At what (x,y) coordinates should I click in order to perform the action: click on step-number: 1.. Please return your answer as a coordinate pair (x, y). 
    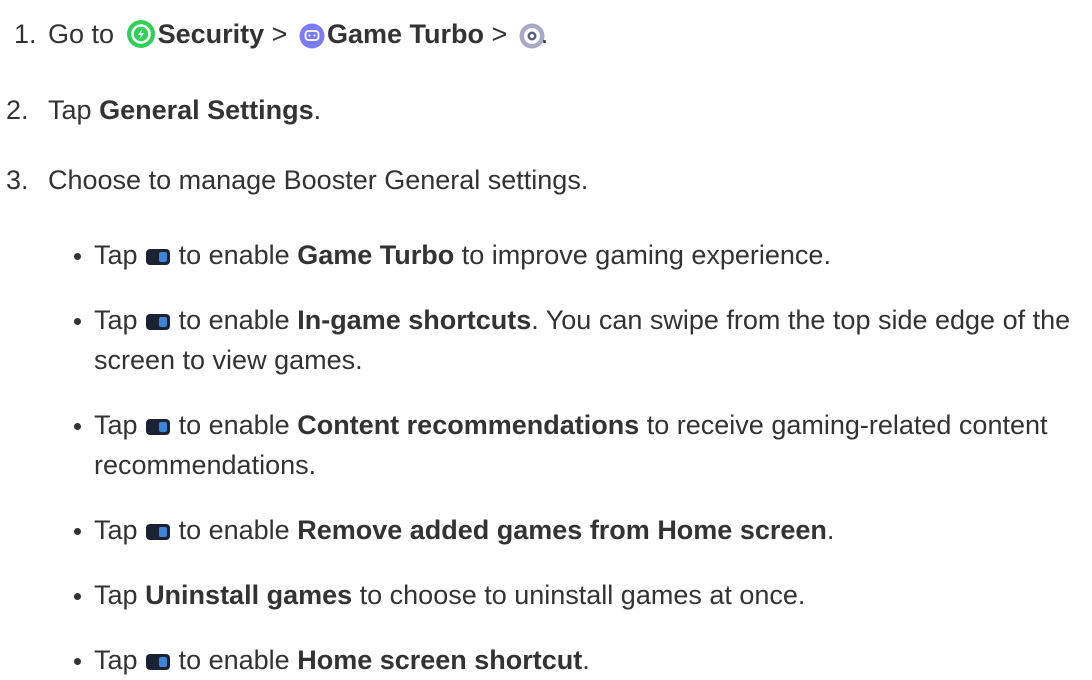
    Looking at the image, I should click on (25, 34).